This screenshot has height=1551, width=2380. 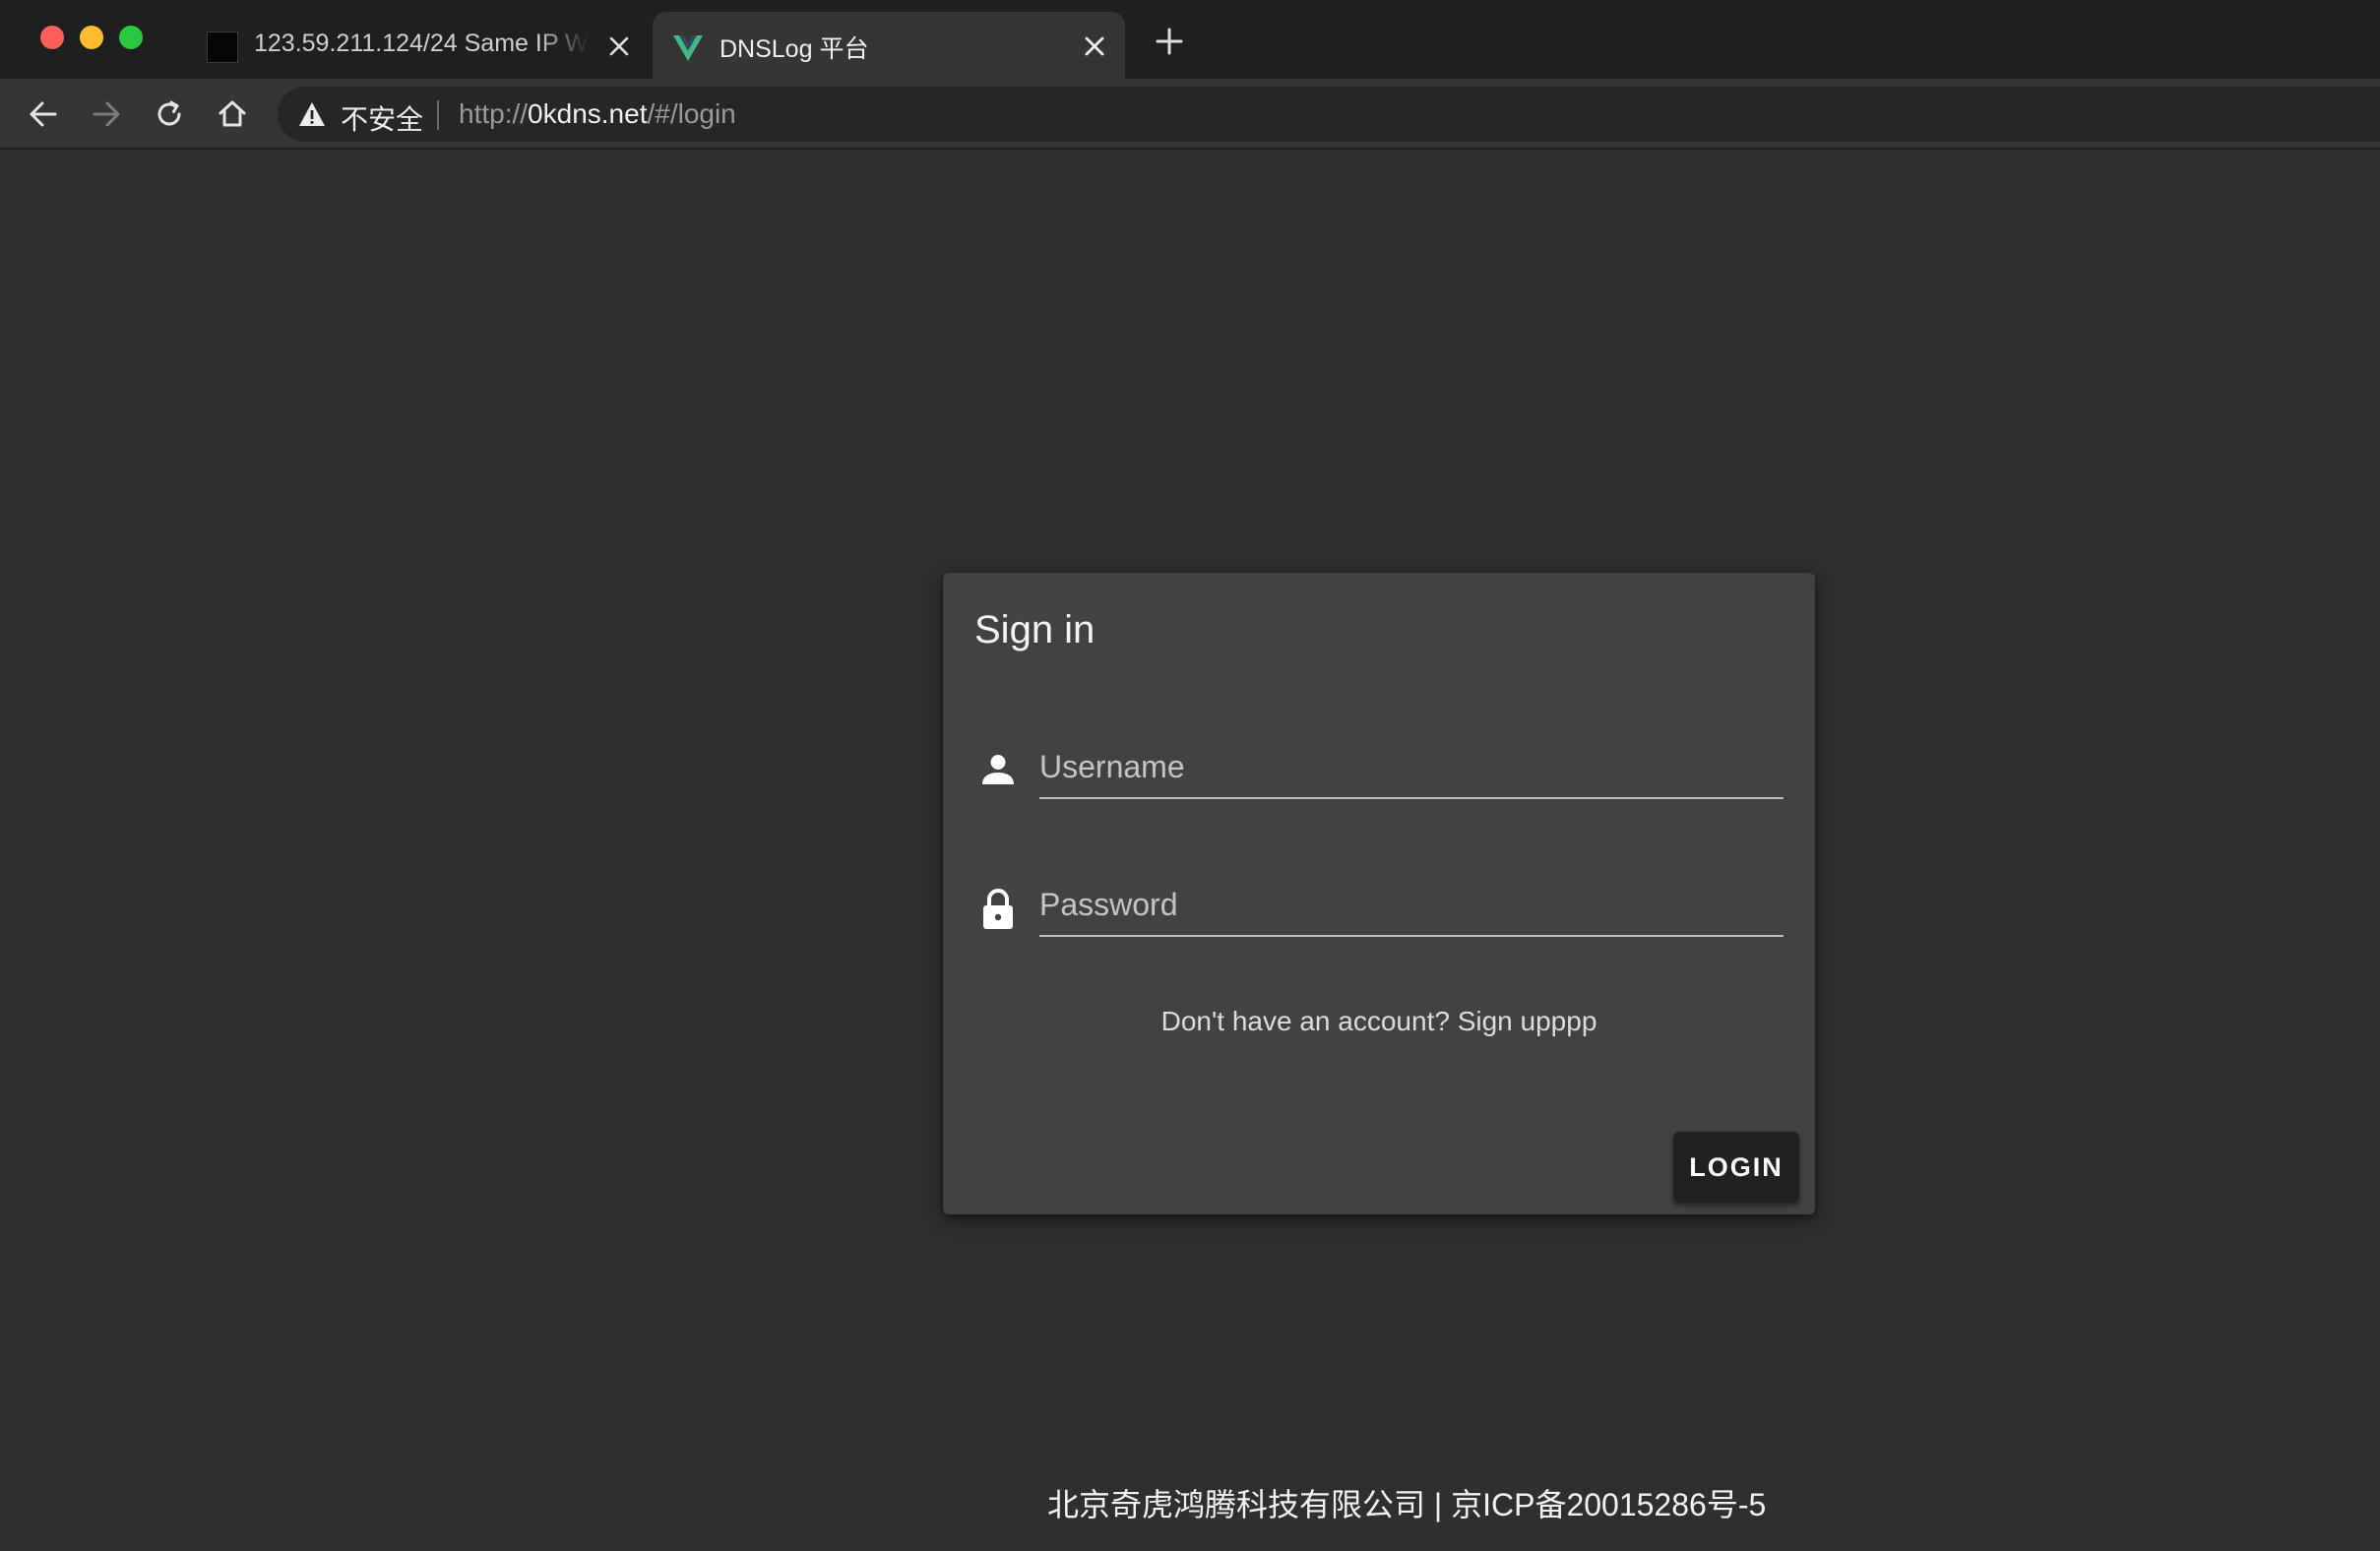 What do you see at coordinates (106, 114) in the screenshot?
I see `forward-arrow-icon` at bounding box center [106, 114].